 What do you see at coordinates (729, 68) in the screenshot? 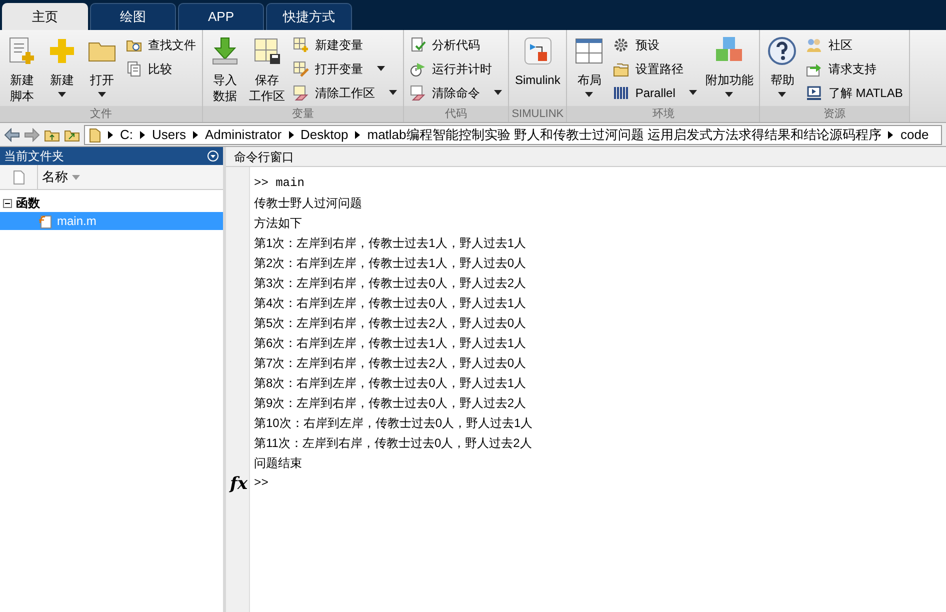
I see `ribbon-button: 附加功能` at bounding box center [729, 68].